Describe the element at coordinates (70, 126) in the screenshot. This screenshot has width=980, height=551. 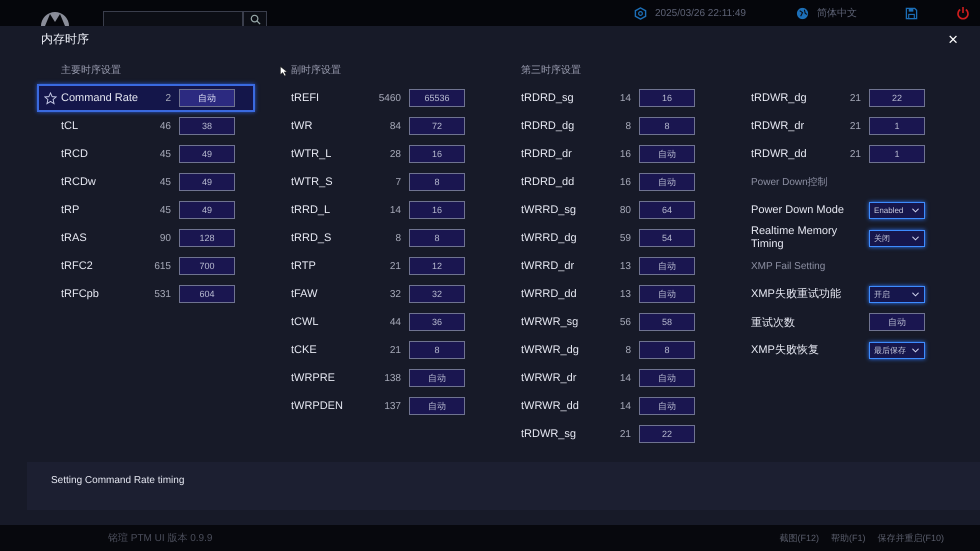
I see `setting-label: tCL` at that location.